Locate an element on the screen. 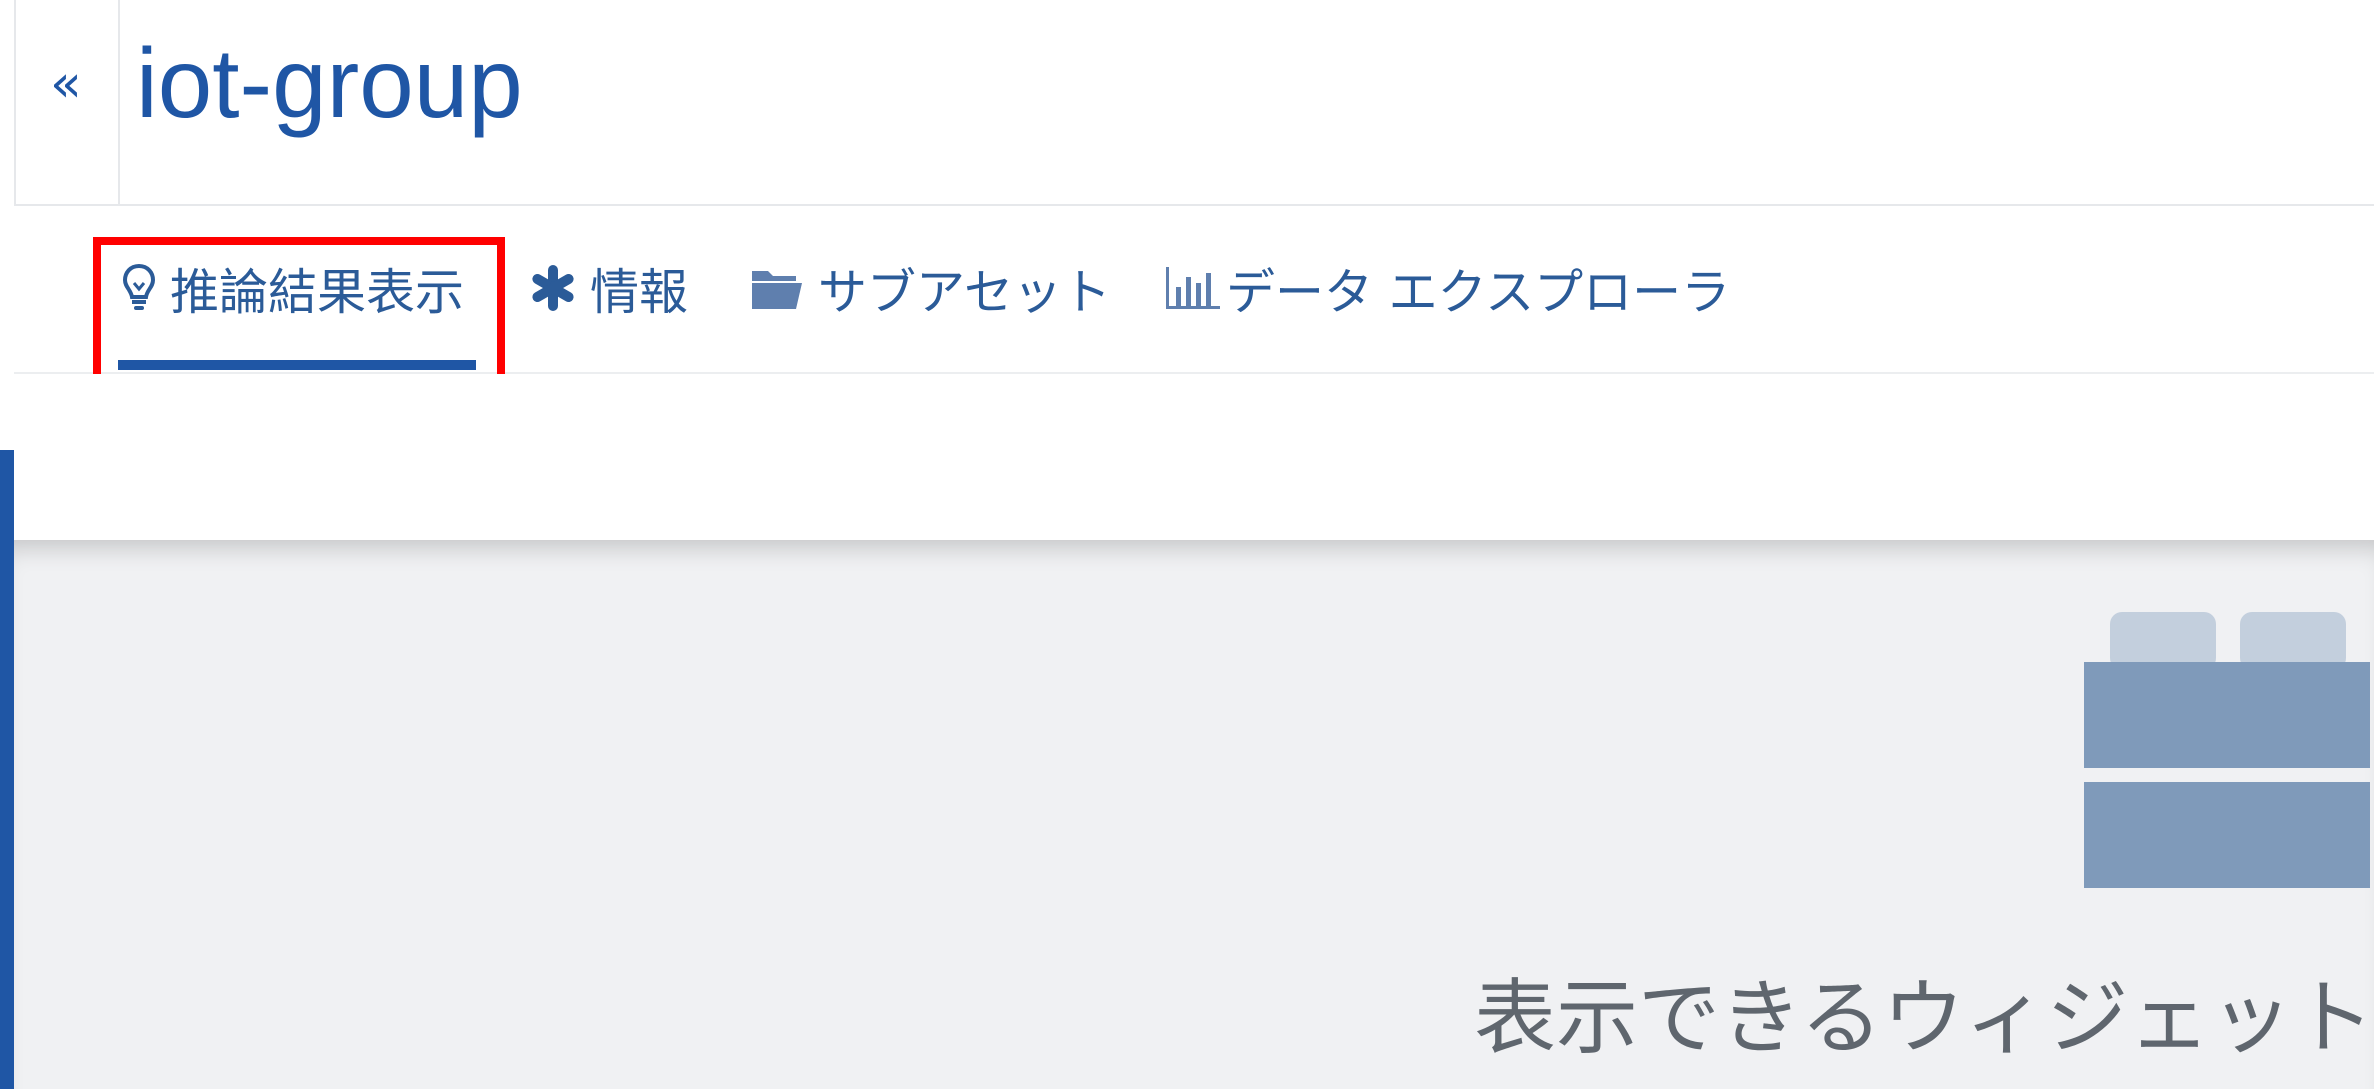 This screenshot has width=2374, height=1089. collapse-cell: « is located at coordinates (68, 102).